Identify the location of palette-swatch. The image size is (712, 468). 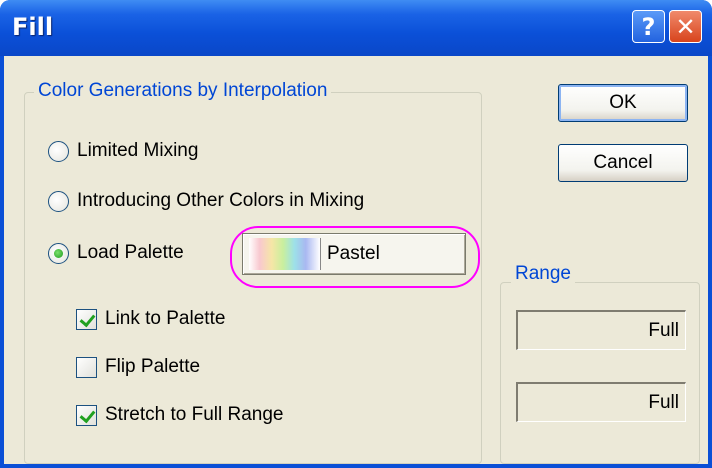
(285, 254).